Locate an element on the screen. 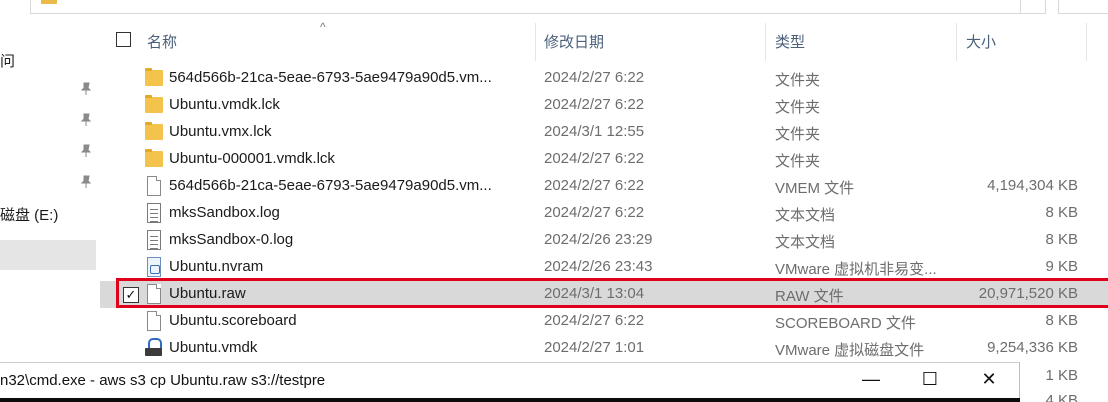  file-name: Ubuntu-000001.vmdk.lck is located at coordinates (252, 158).